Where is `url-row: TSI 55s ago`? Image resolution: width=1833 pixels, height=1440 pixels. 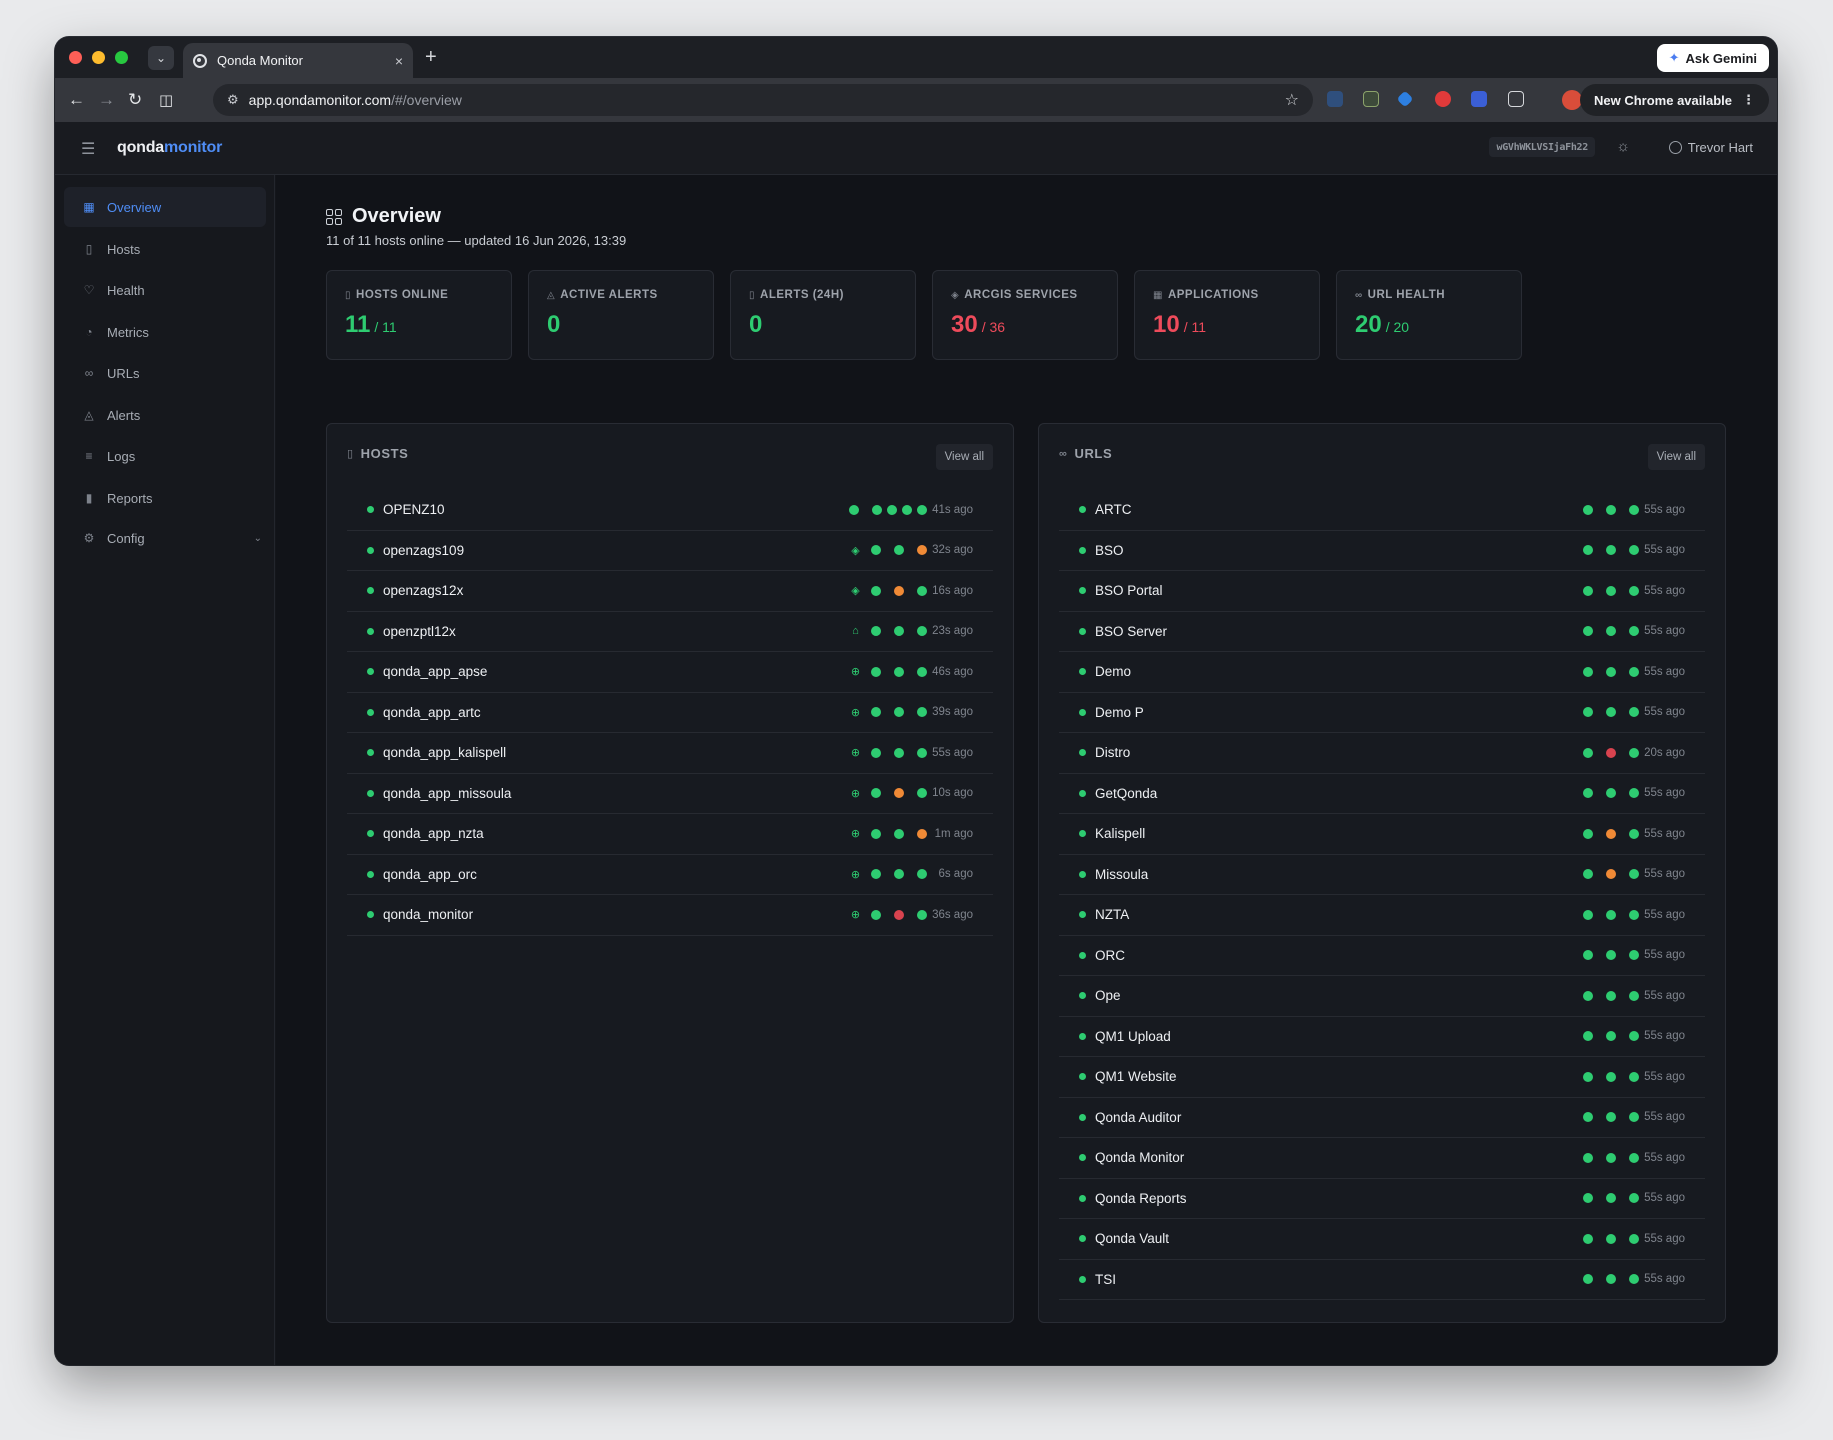 url-row: TSI 55s ago is located at coordinates (1382, 1280).